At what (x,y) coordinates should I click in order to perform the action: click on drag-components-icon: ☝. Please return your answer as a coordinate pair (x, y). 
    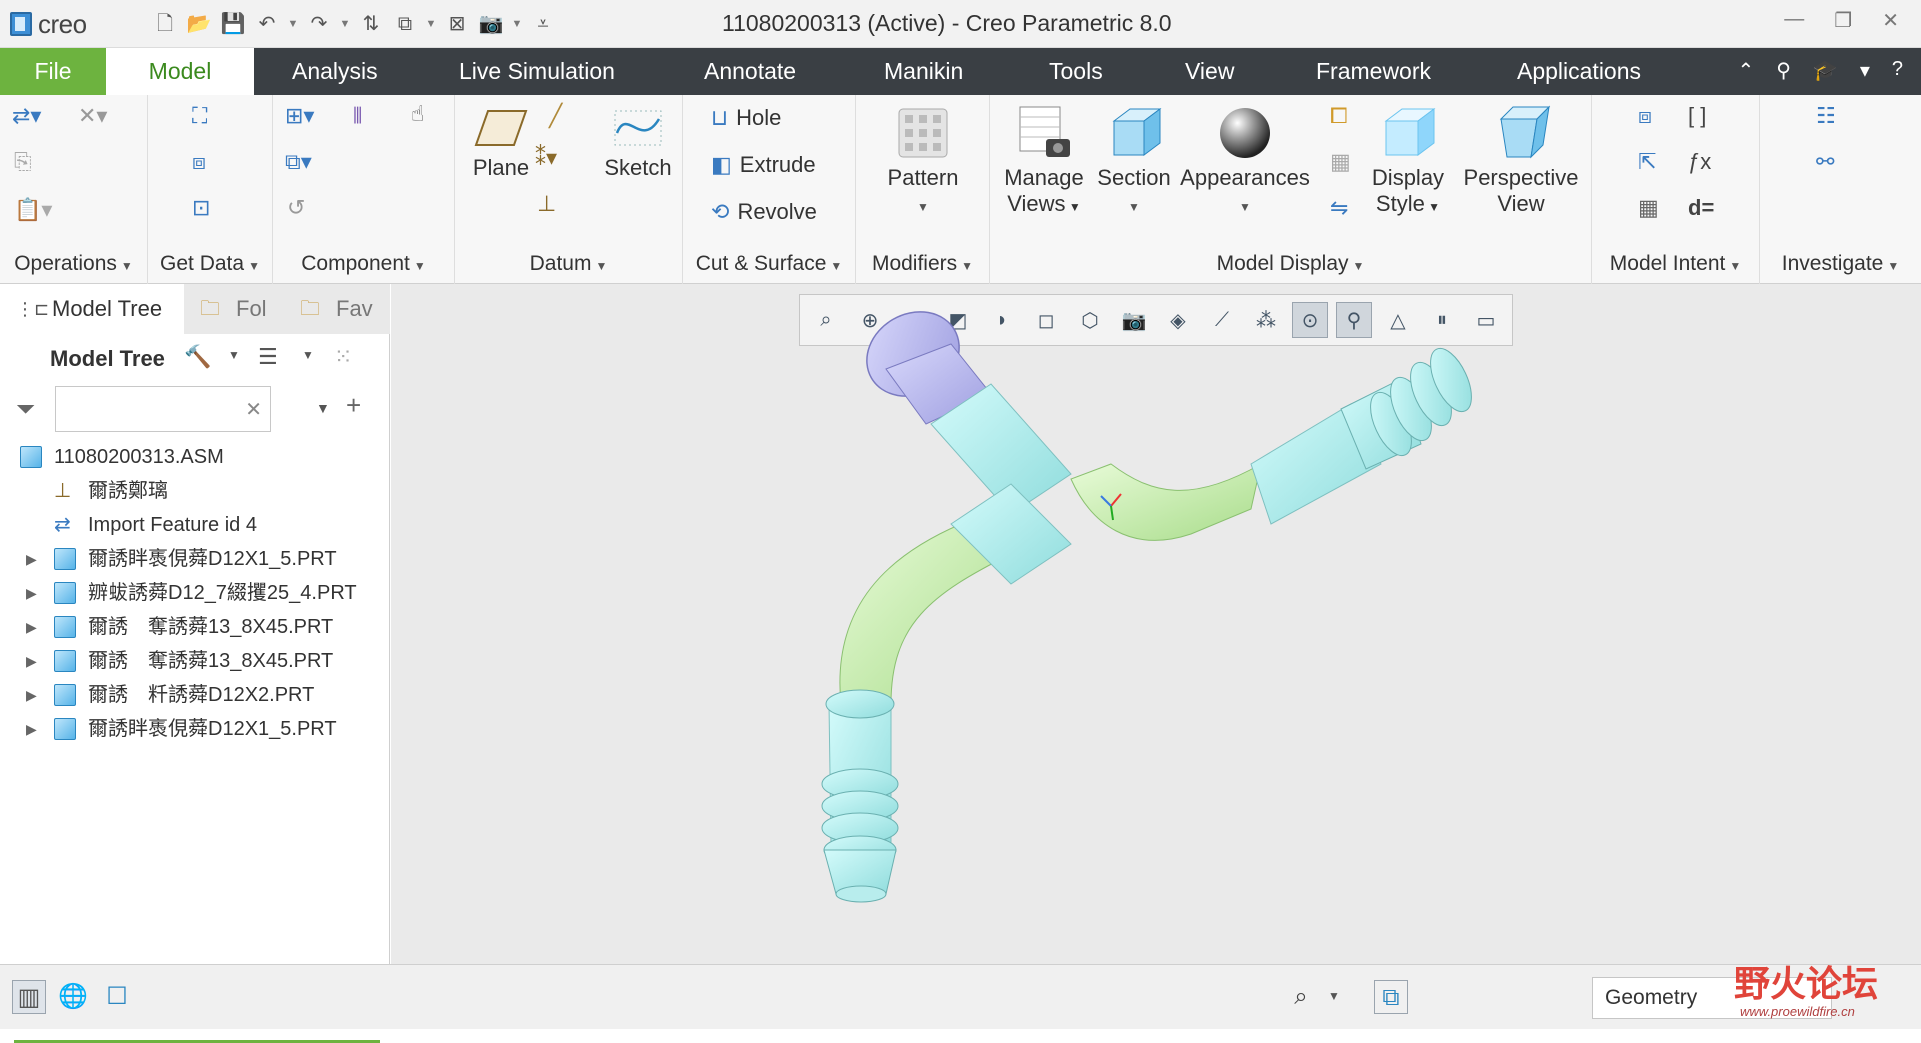
    Looking at the image, I should click on (417, 114).